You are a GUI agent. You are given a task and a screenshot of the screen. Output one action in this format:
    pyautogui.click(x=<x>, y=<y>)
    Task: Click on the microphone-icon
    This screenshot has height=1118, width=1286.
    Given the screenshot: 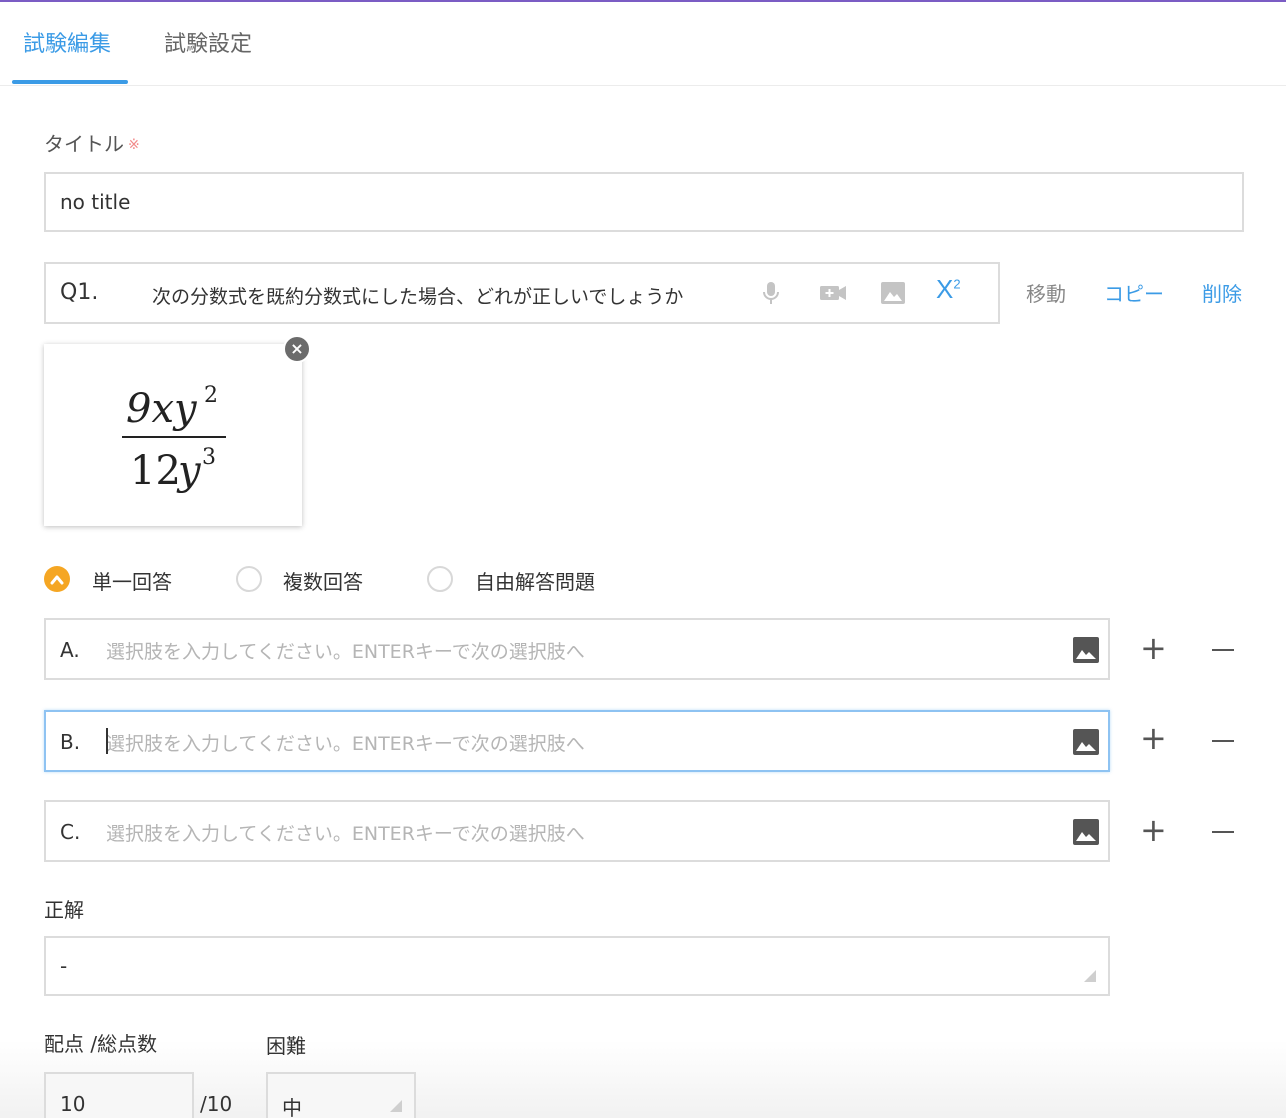 What is the action you would take?
    pyautogui.click(x=771, y=293)
    